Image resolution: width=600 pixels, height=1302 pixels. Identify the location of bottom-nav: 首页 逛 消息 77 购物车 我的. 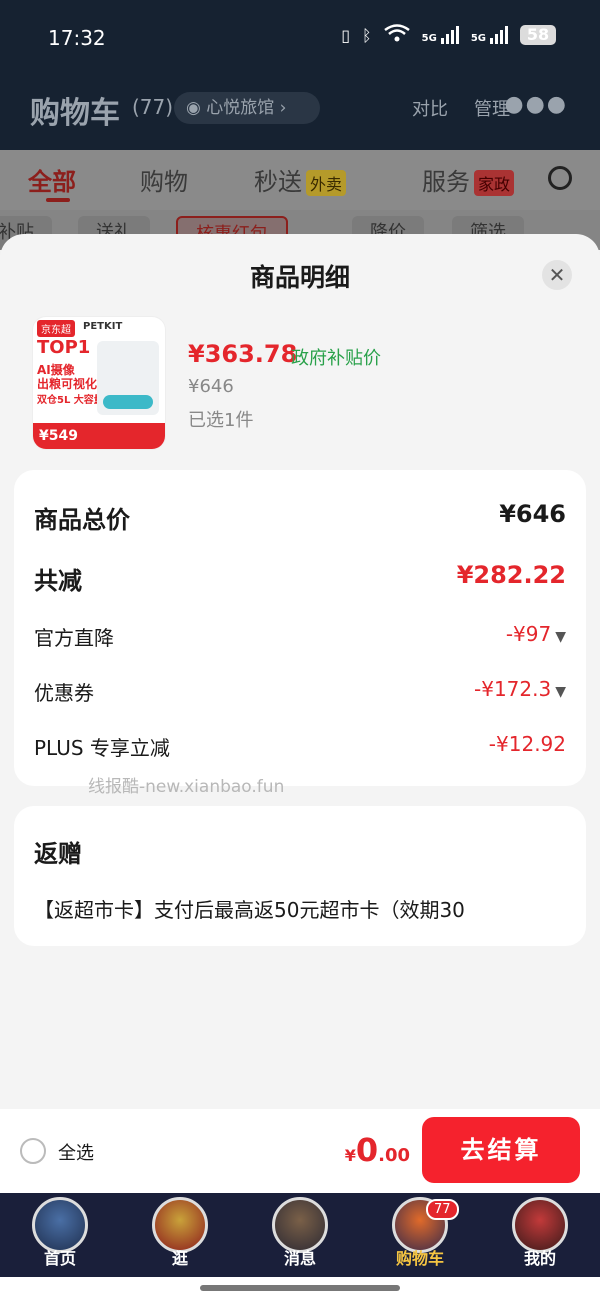
(300, 1235).